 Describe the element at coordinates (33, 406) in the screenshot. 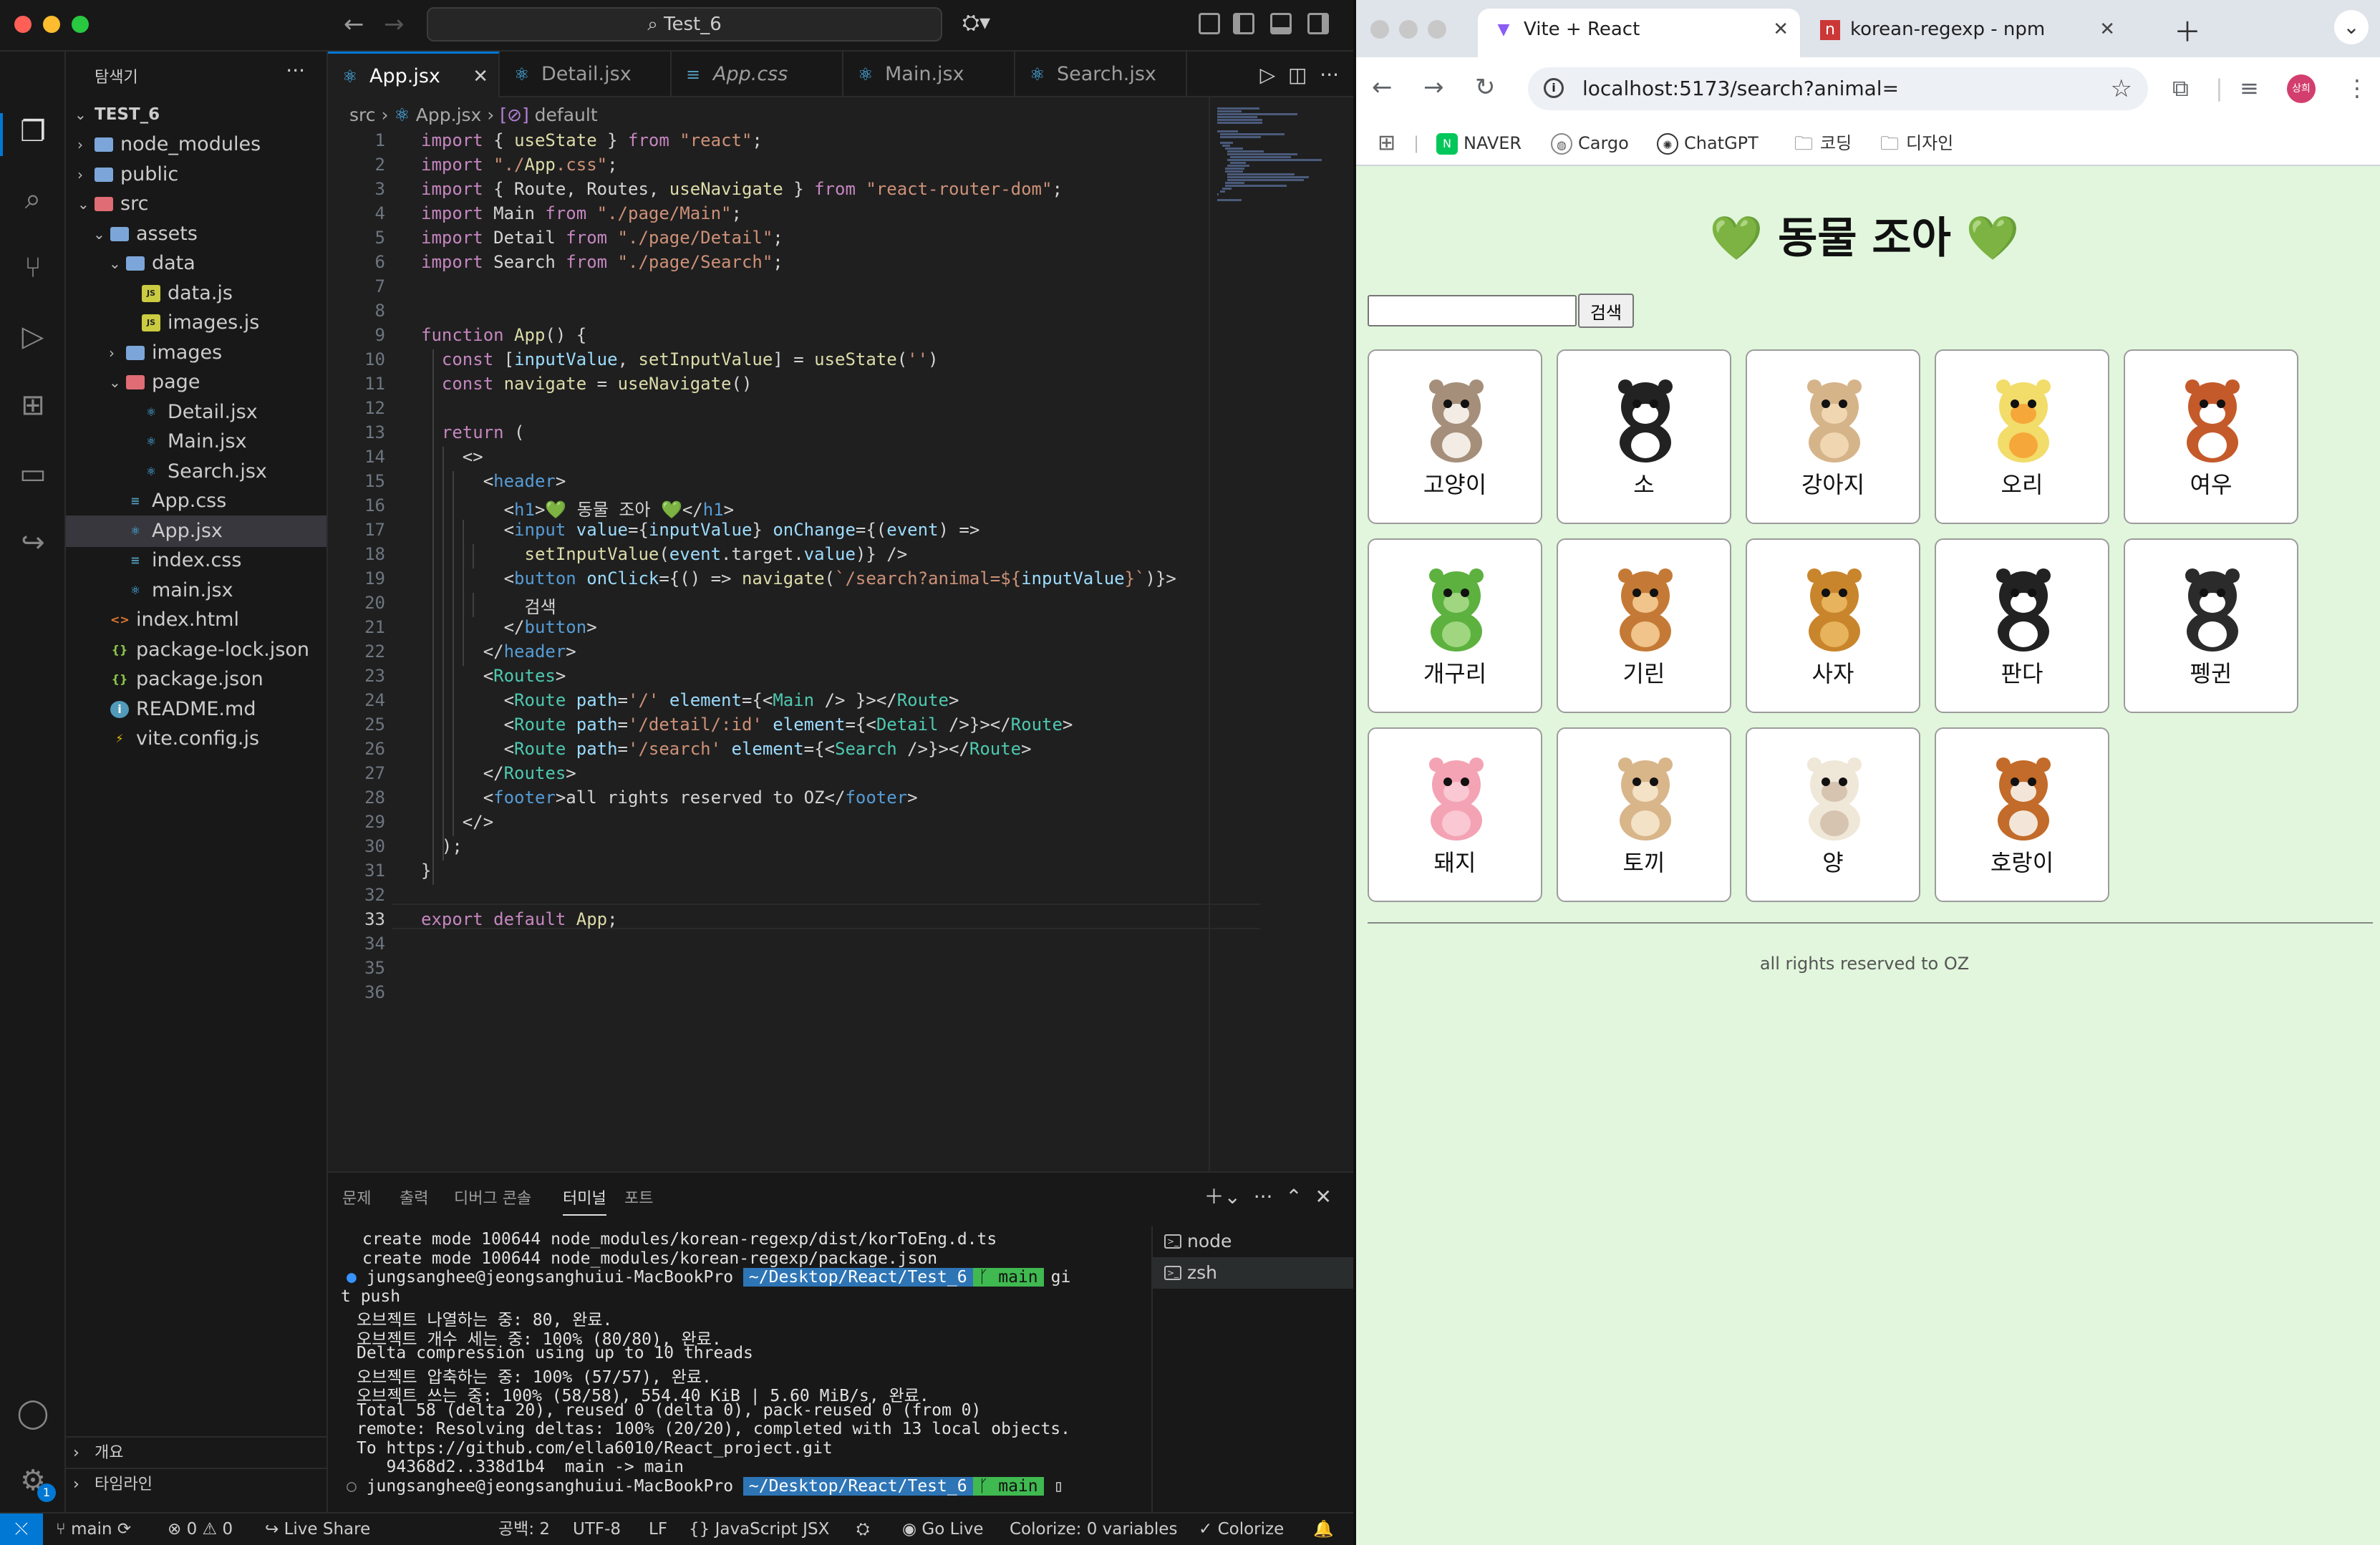

I see `extensions-icon: ⊞` at that location.